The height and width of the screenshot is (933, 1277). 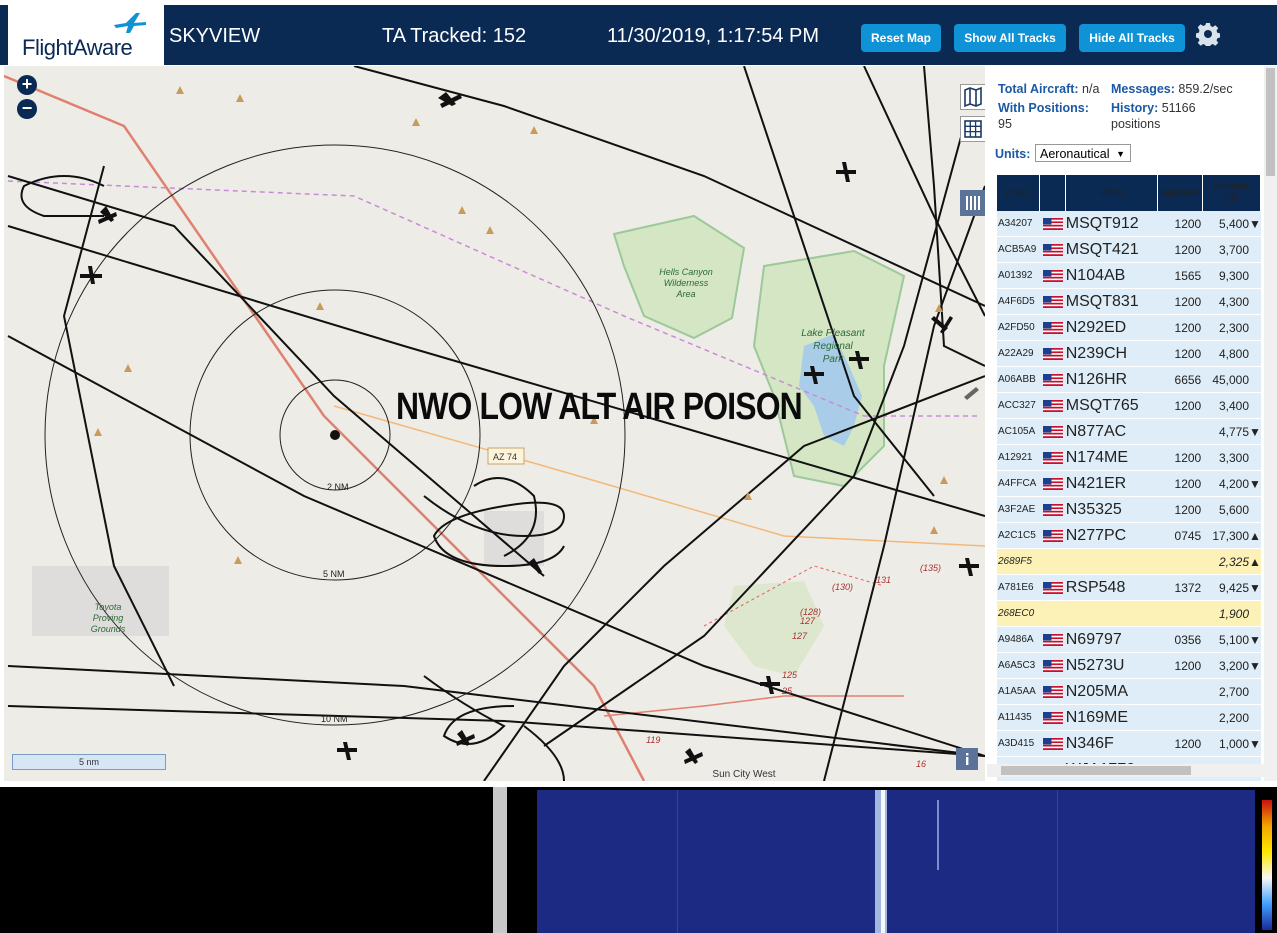 I want to click on hells-canyon-label-2: Wilderness, so click(x=686, y=283).